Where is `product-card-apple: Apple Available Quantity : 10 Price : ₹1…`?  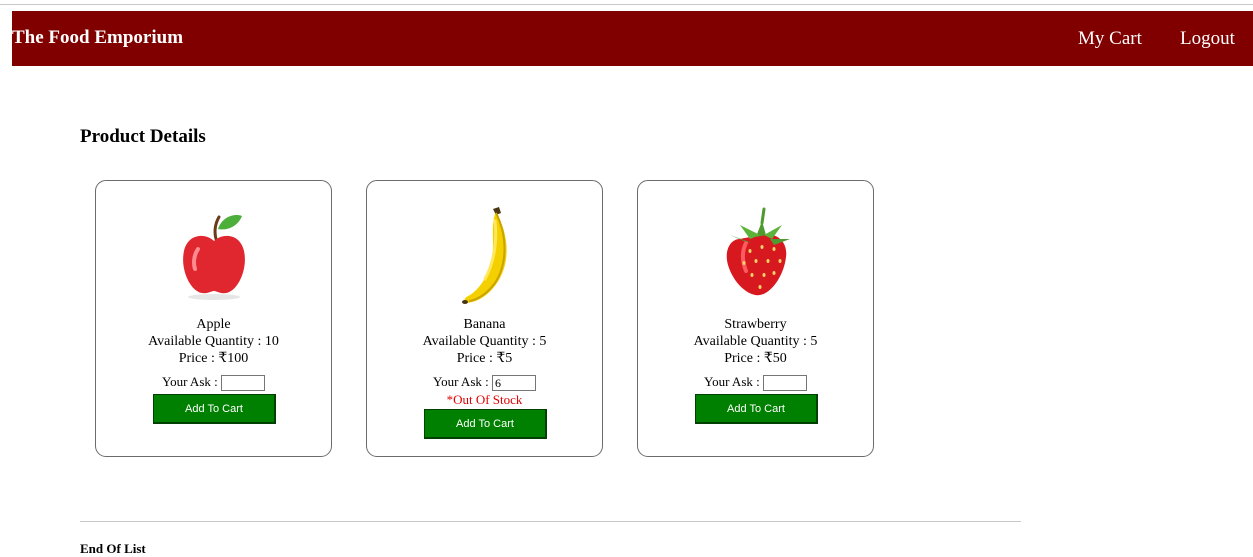 product-card-apple: Apple Available Quantity : 10 Price : ₹1… is located at coordinates (213, 318).